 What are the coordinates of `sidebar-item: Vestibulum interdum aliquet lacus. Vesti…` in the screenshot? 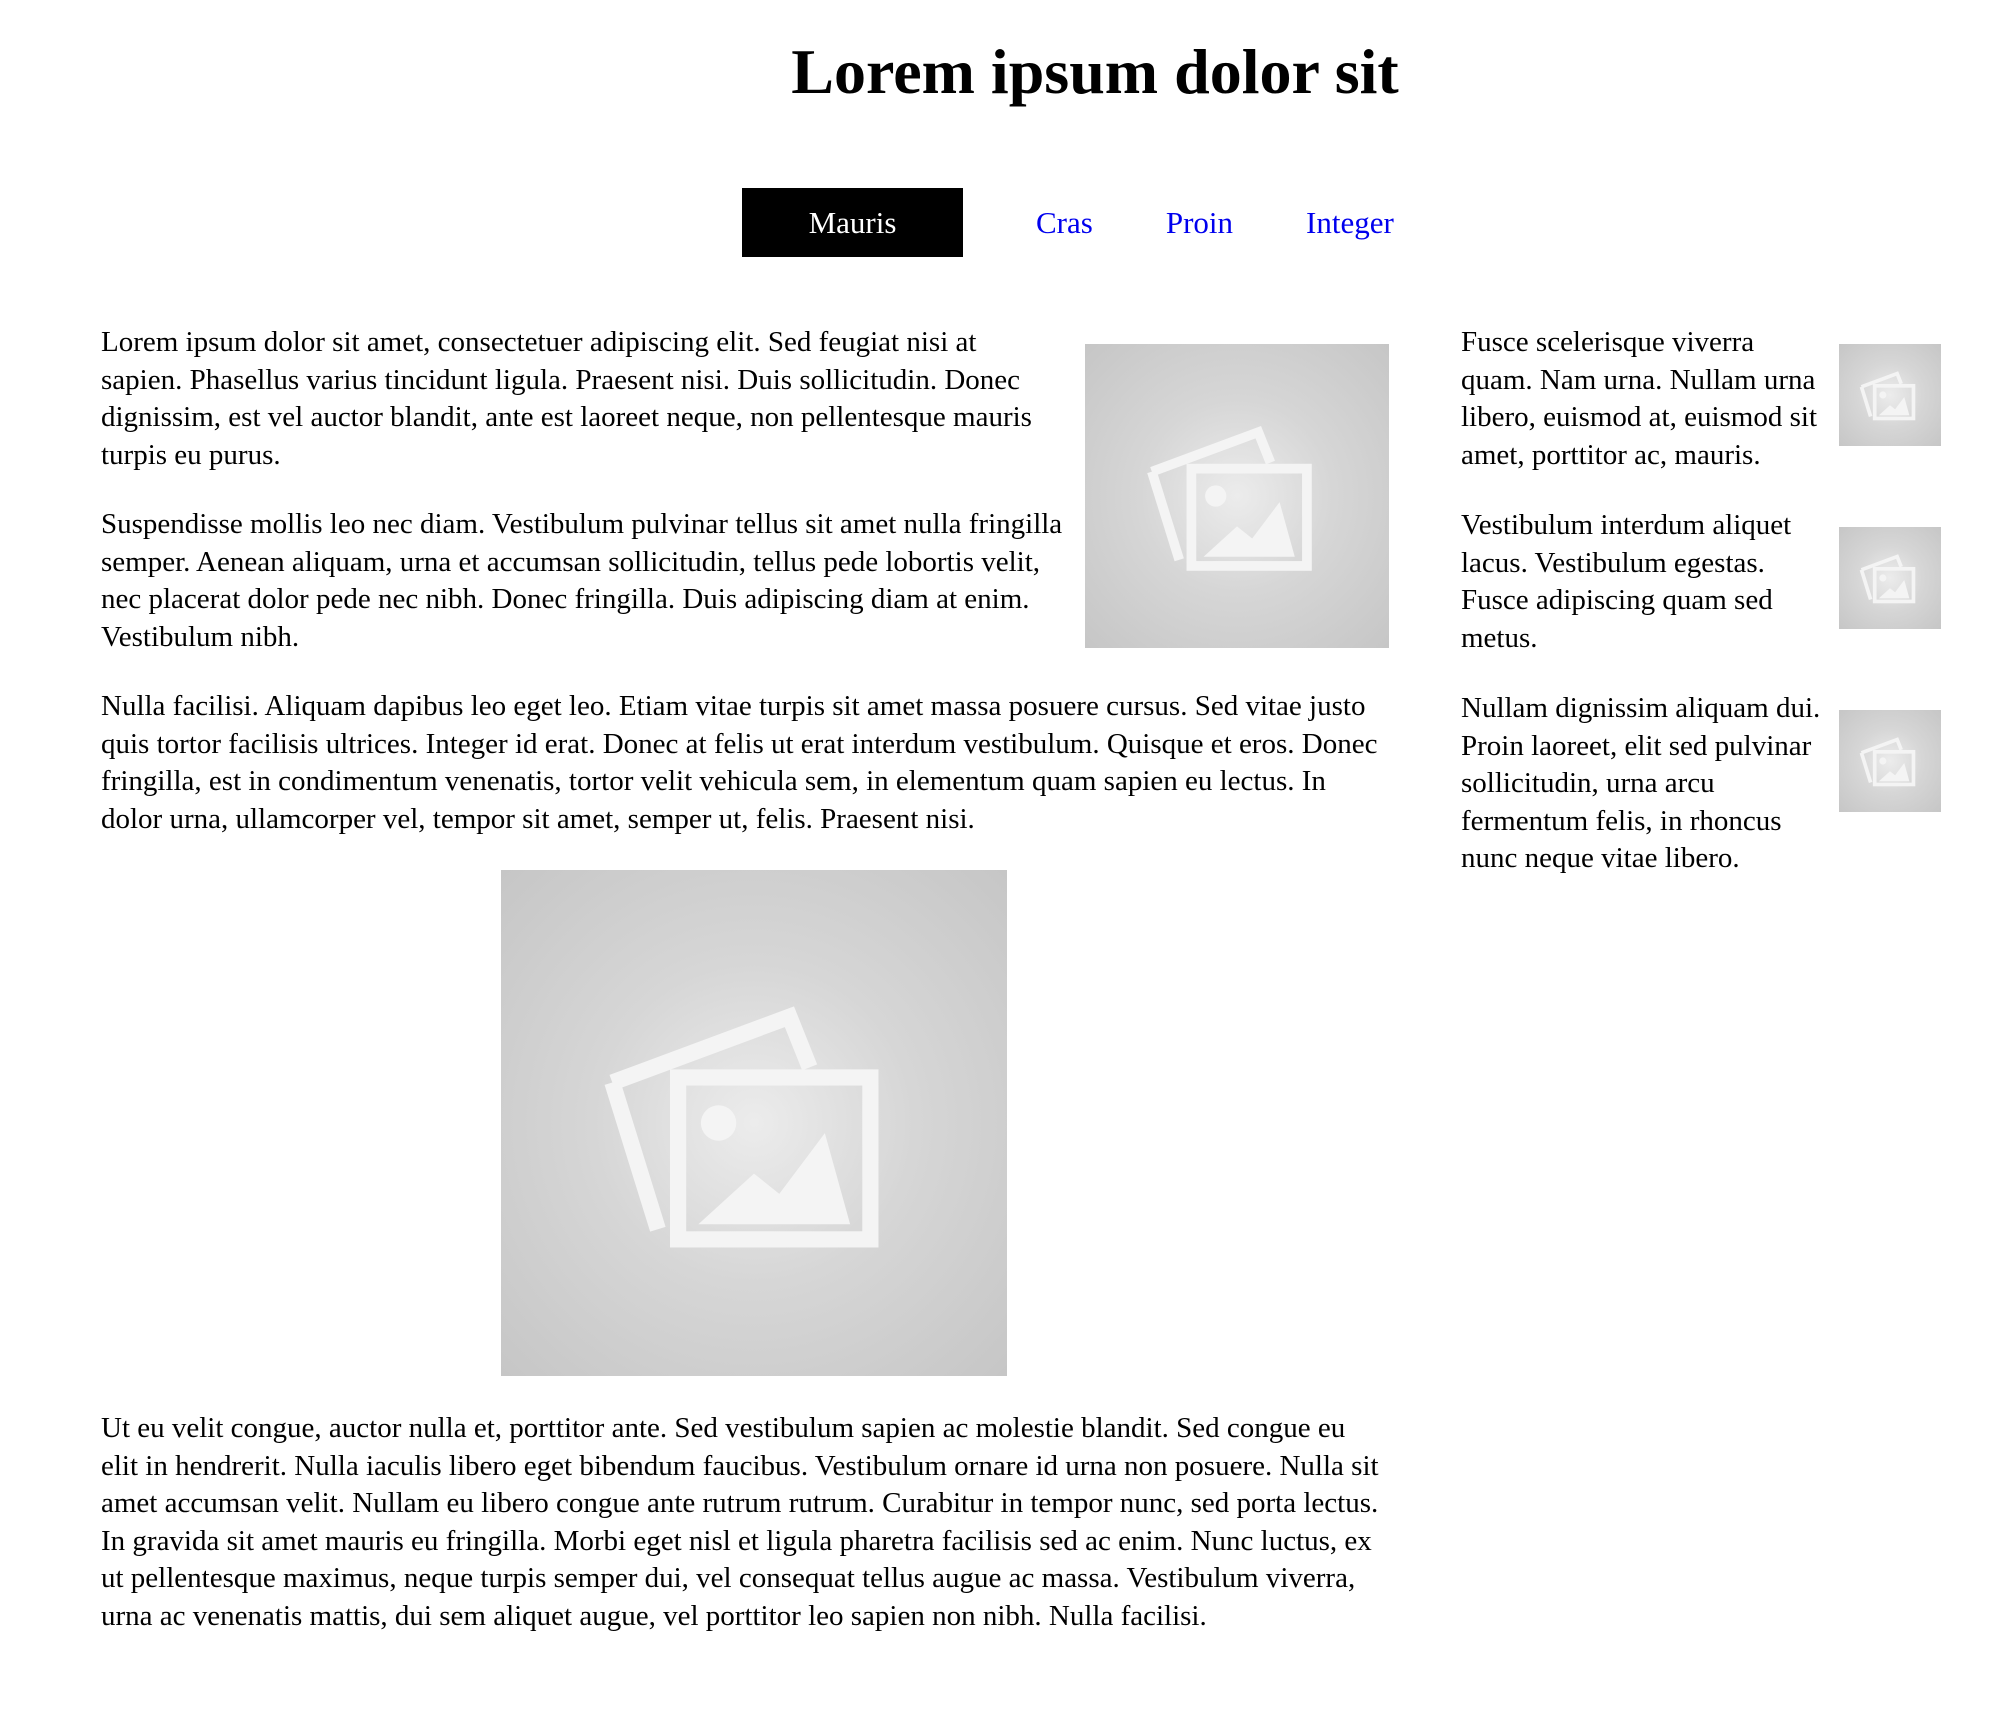 It's located at (1701, 582).